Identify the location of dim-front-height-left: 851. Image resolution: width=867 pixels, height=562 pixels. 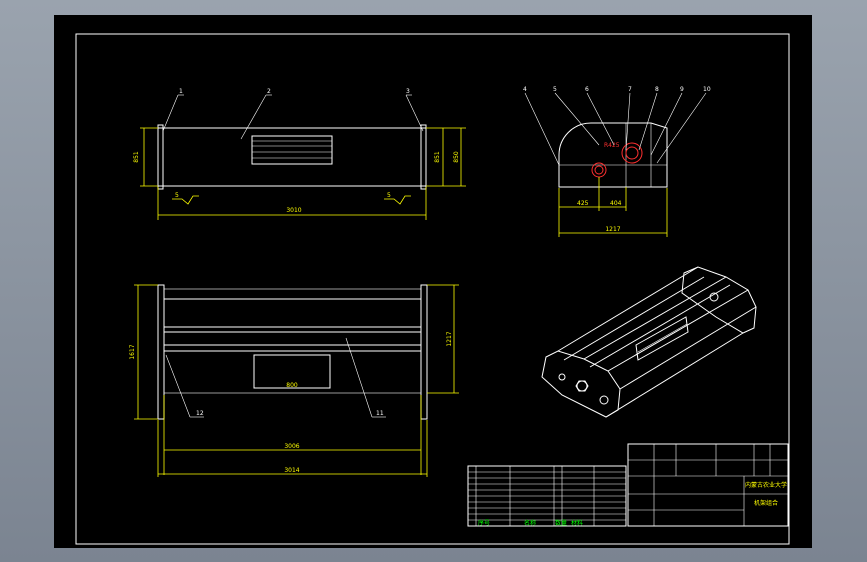
(136, 157).